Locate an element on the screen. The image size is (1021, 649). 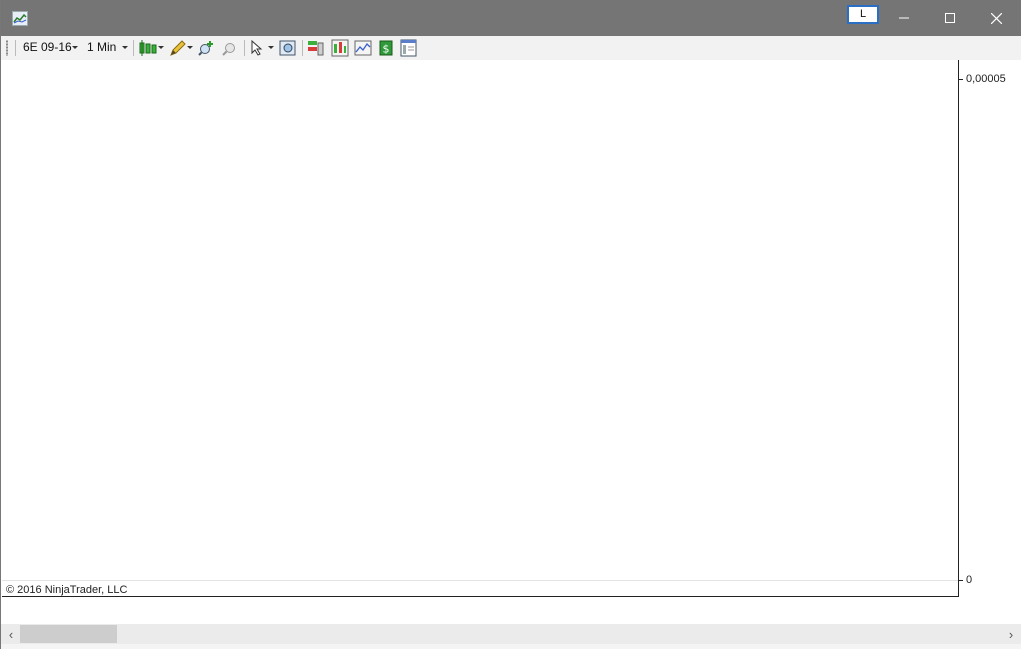
pencil-draw-icon is located at coordinates (178, 48).